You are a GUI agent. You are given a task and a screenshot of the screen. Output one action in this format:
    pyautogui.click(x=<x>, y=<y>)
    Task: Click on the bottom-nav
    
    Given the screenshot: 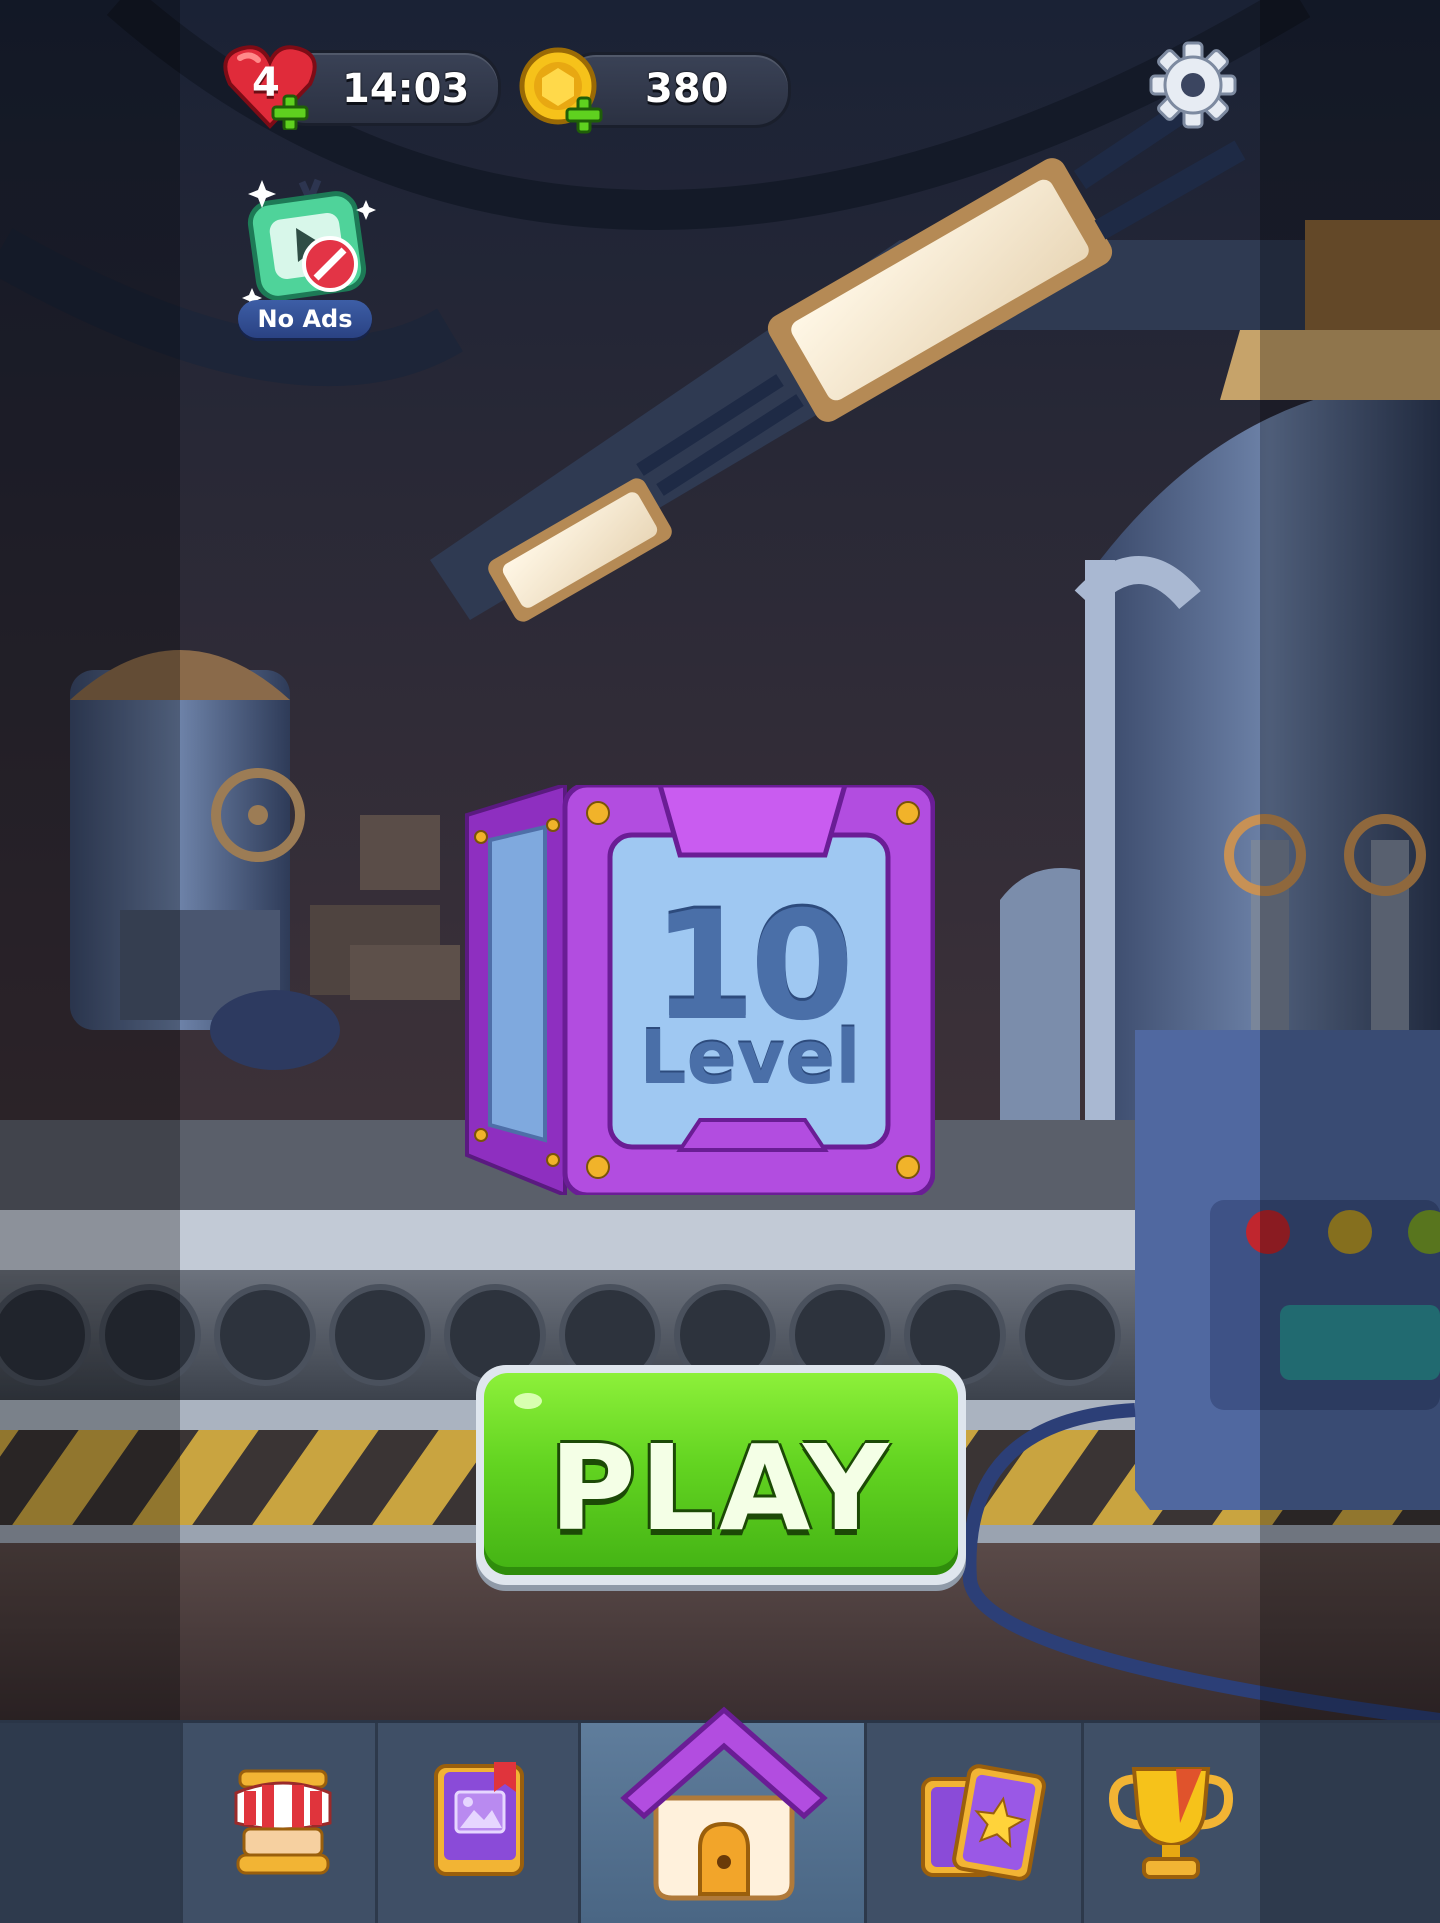 What is the action you would take?
    pyautogui.click(x=720, y=1814)
    